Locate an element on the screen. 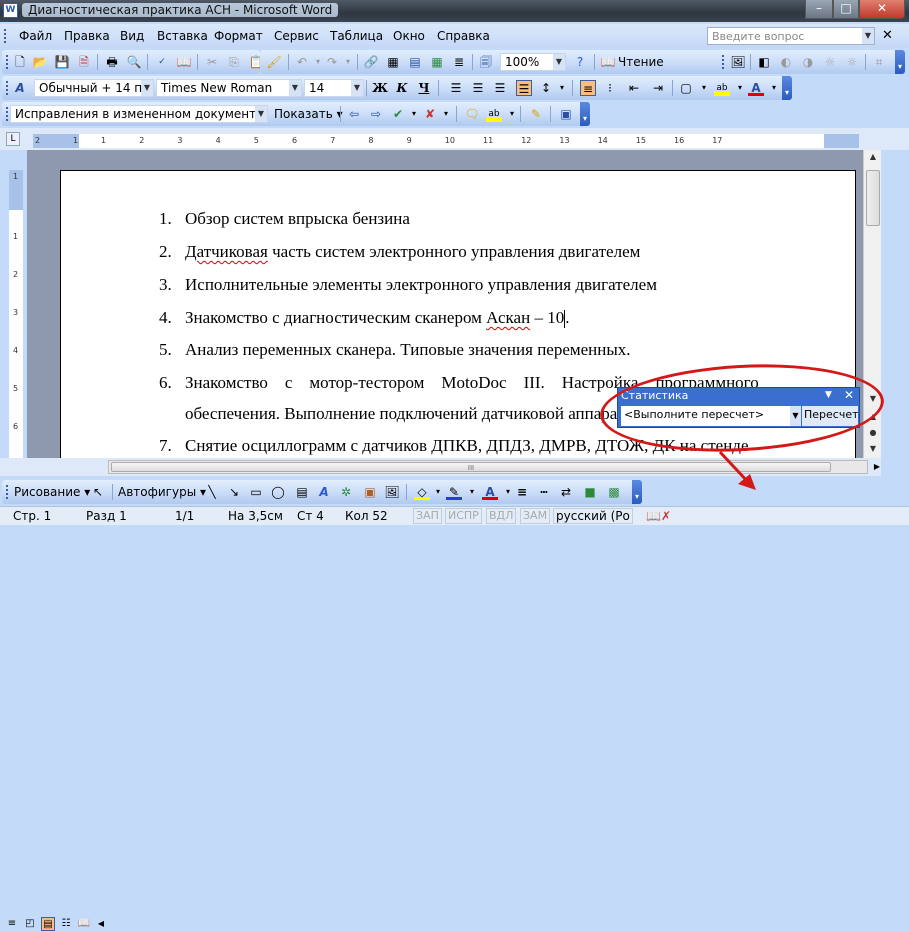 Image resolution: width=909 pixels, height=932 pixels. autoshapes-menu-button: Автофигуры ▾ is located at coordinates (162, 492).